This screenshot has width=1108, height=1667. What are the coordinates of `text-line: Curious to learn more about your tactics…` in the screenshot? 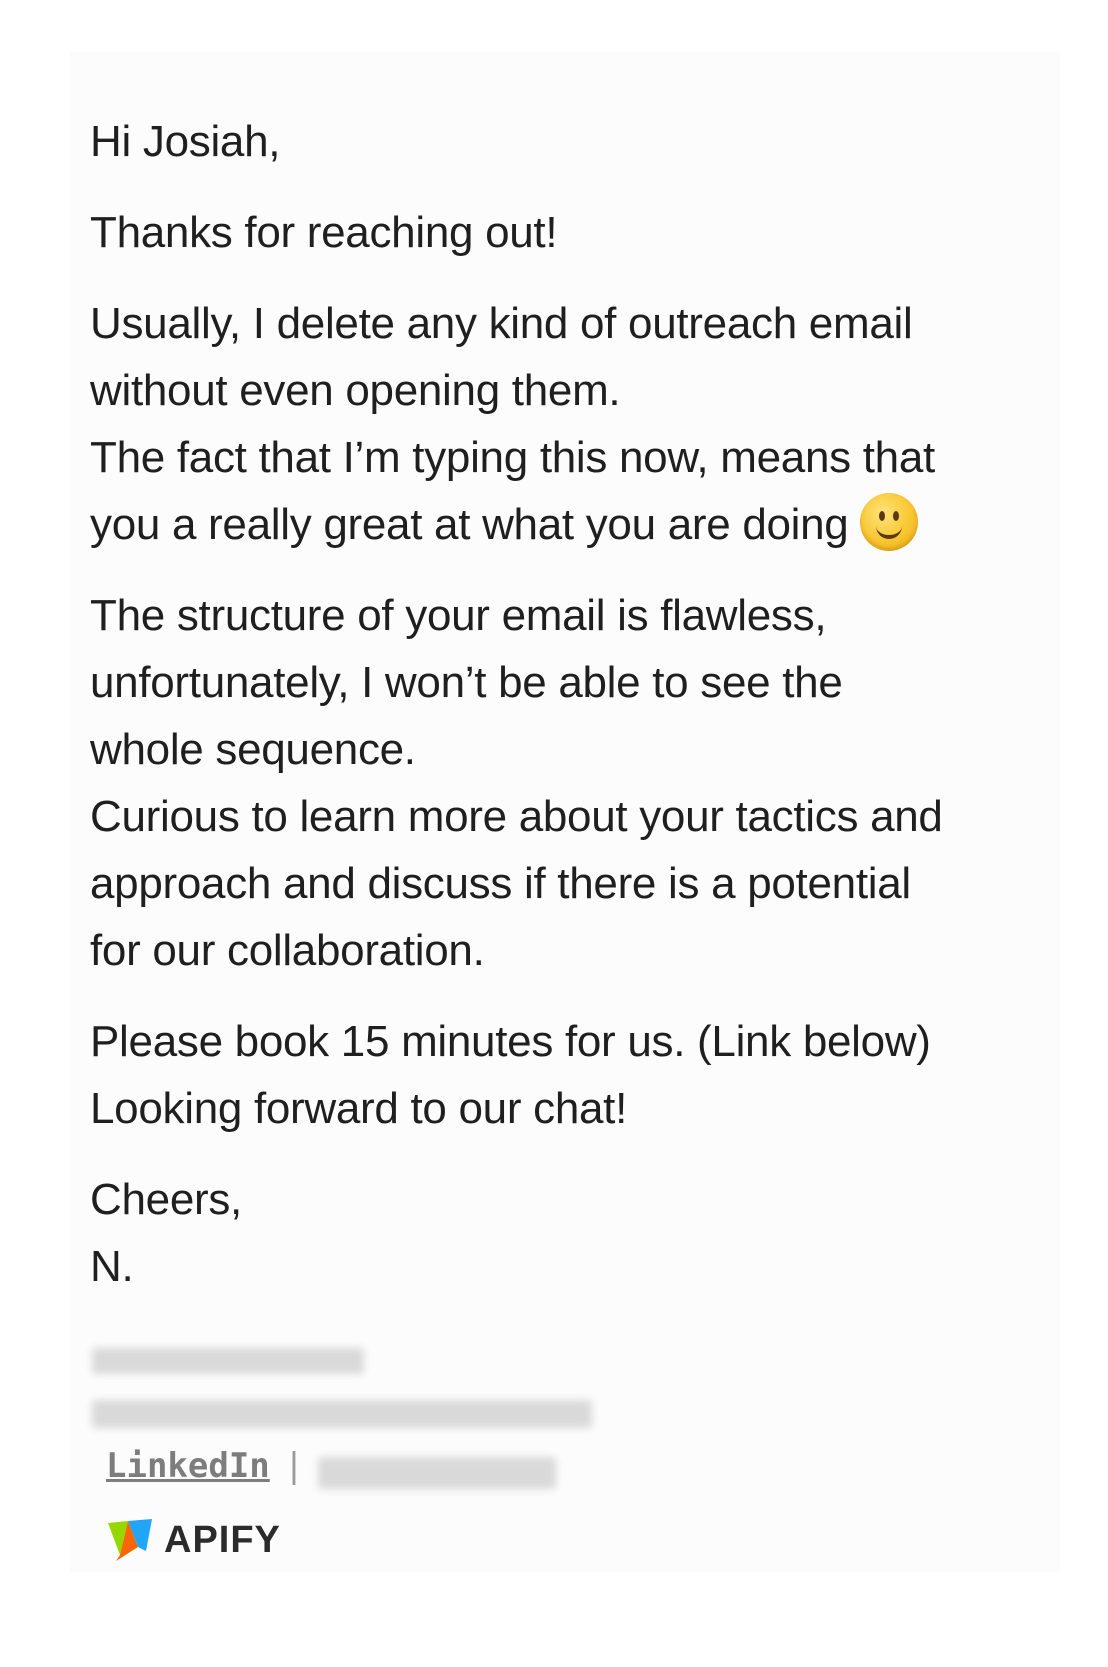 It's located at (516, 816).